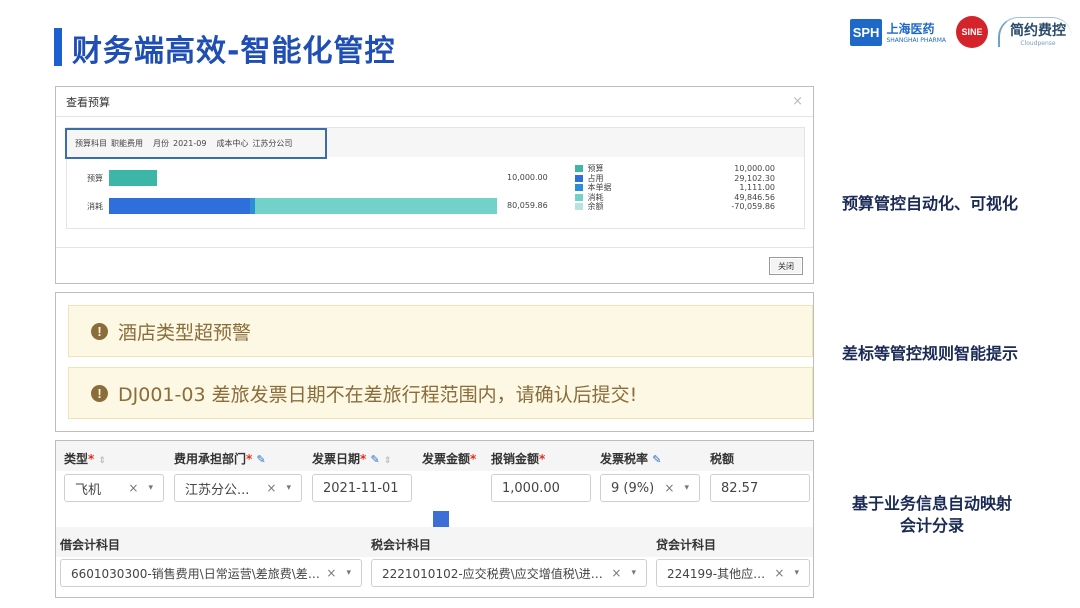  I want to click on filter-center-value: 江苏分公司, so click(272, 143).